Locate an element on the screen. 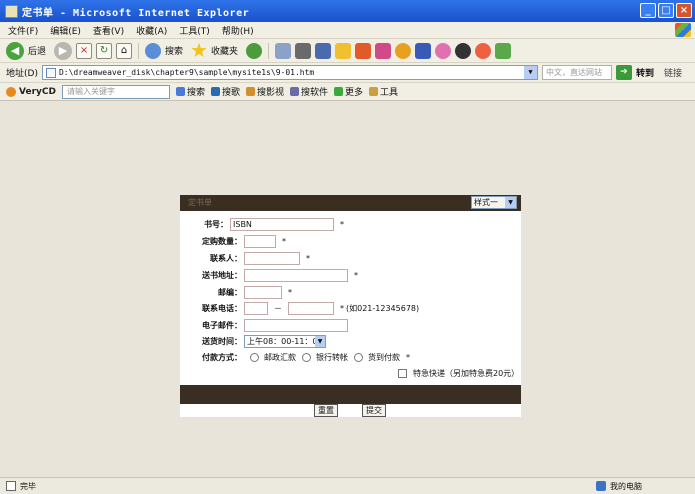  smiley-icon is located at coordinates (483, 50).